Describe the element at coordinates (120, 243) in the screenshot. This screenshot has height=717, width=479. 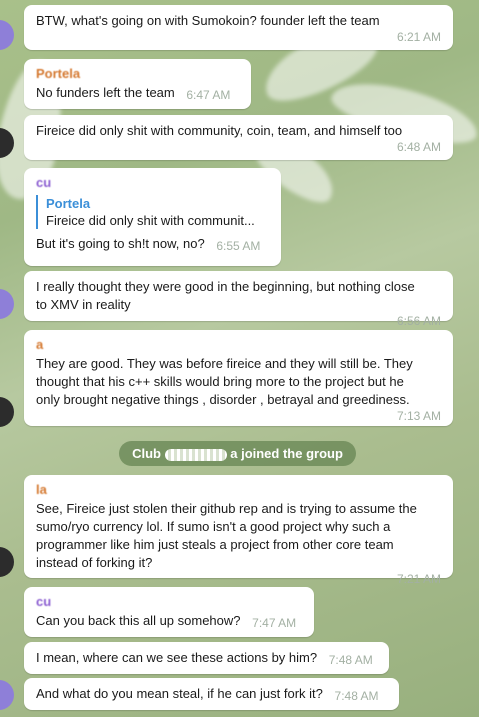
I see `message-text: But it's going to sh!t now, no?` at that location.